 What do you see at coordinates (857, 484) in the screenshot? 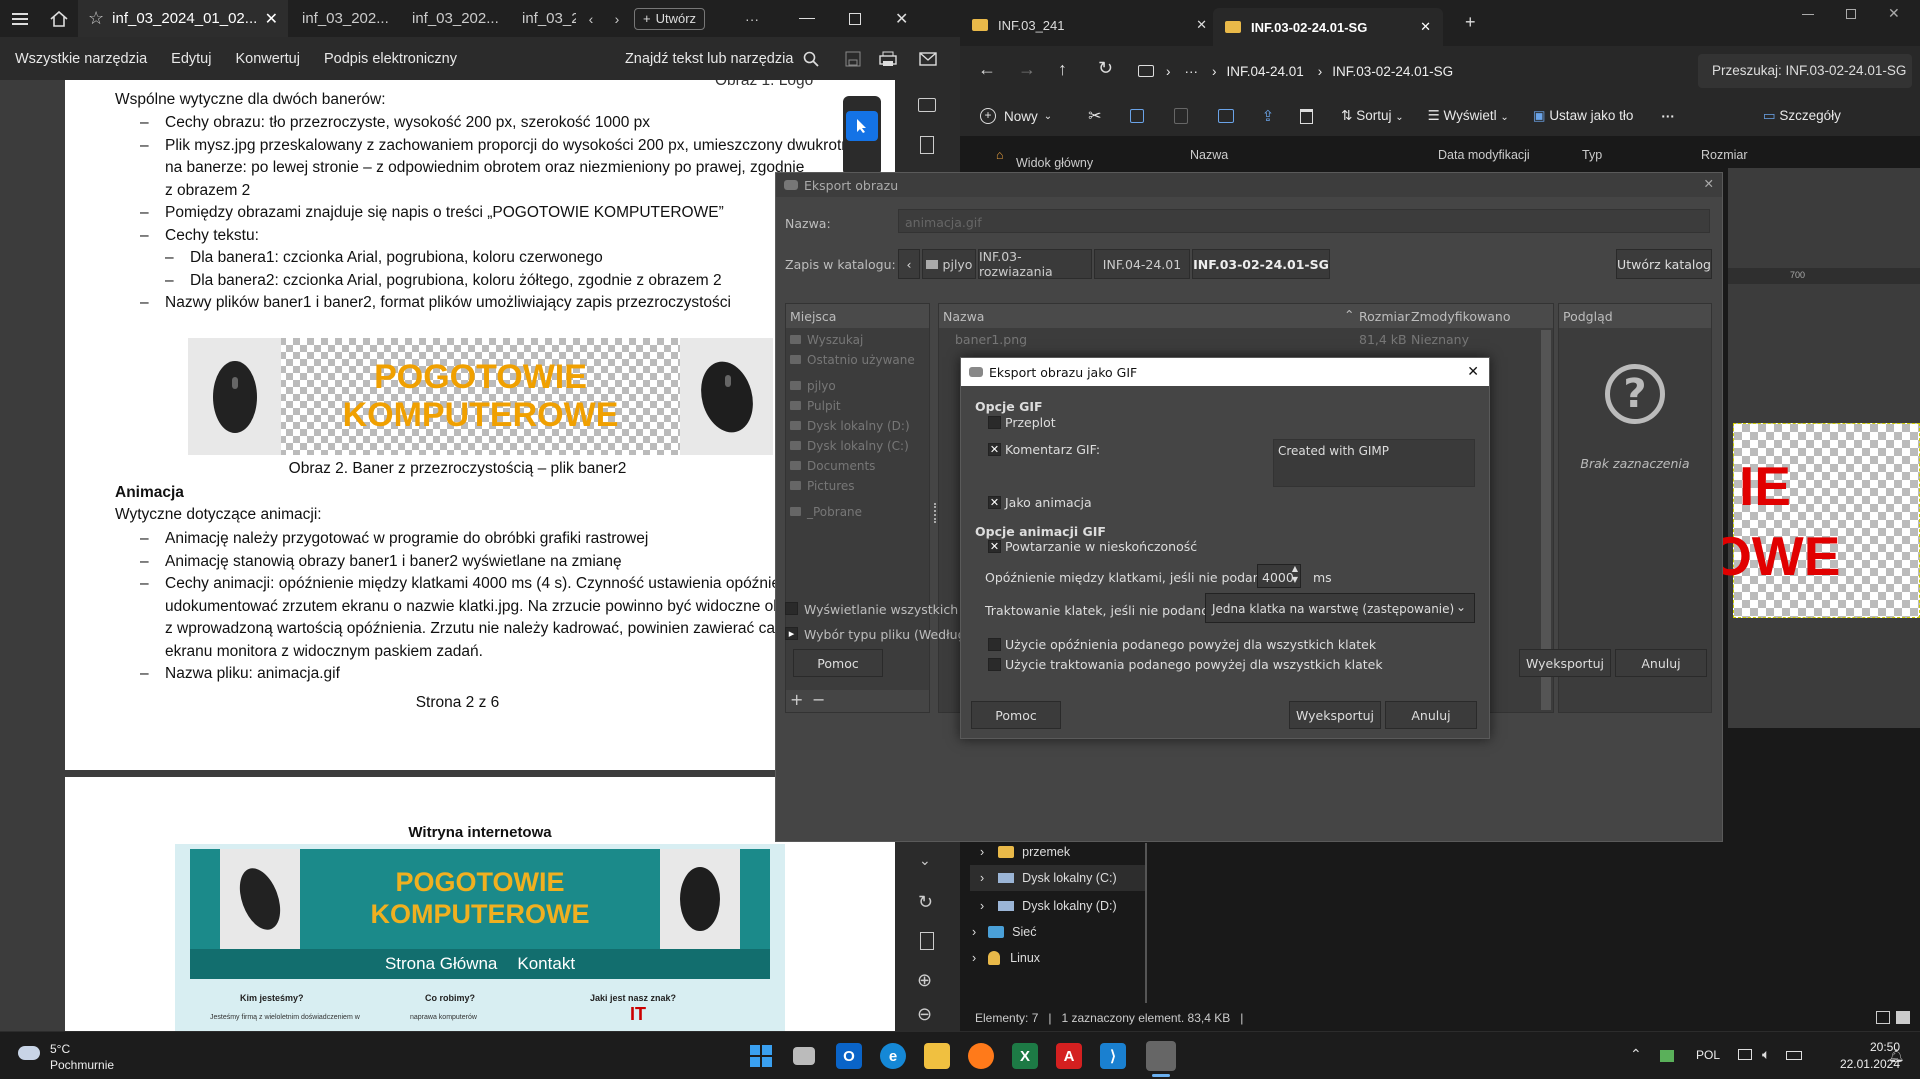
I see `place-item: Pictures` at bounding box center [857, 484].